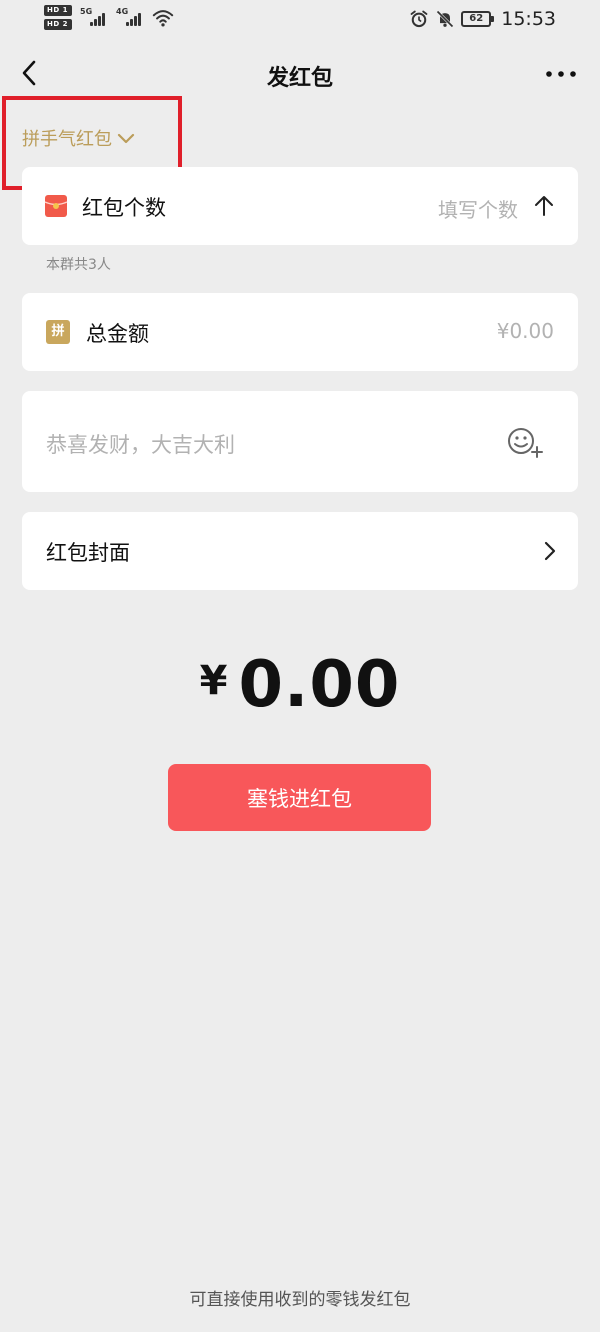 The width and height of the screenshot is (600, 1332). I want to click on total-amount-row: 拼 总金额 ¥0.00, so click(300, 332).